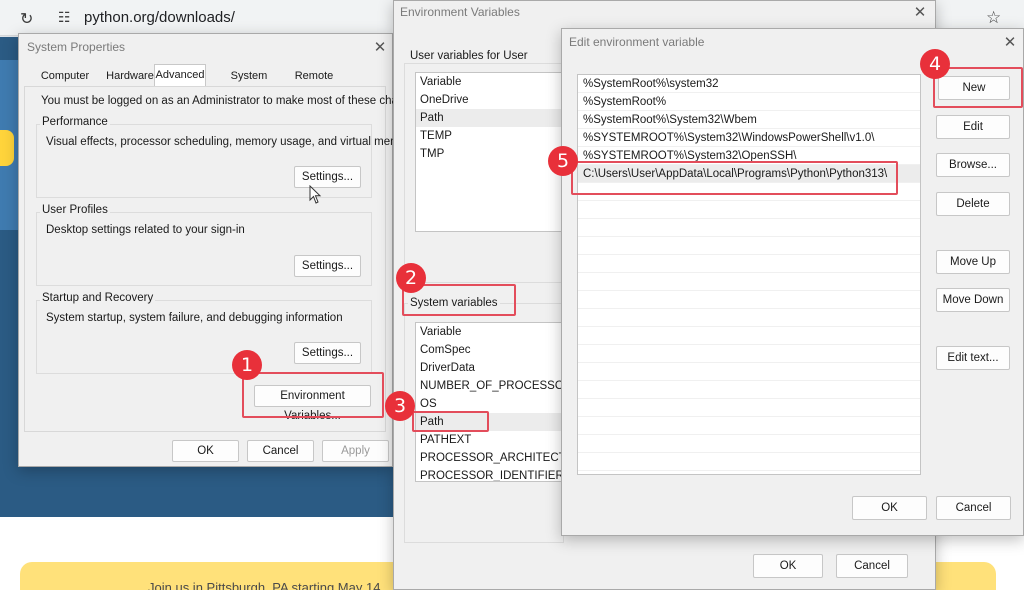 The width and height of the screenshot is (1024, 590). I want to click on step-badge-2: 2, so click(411, 278).